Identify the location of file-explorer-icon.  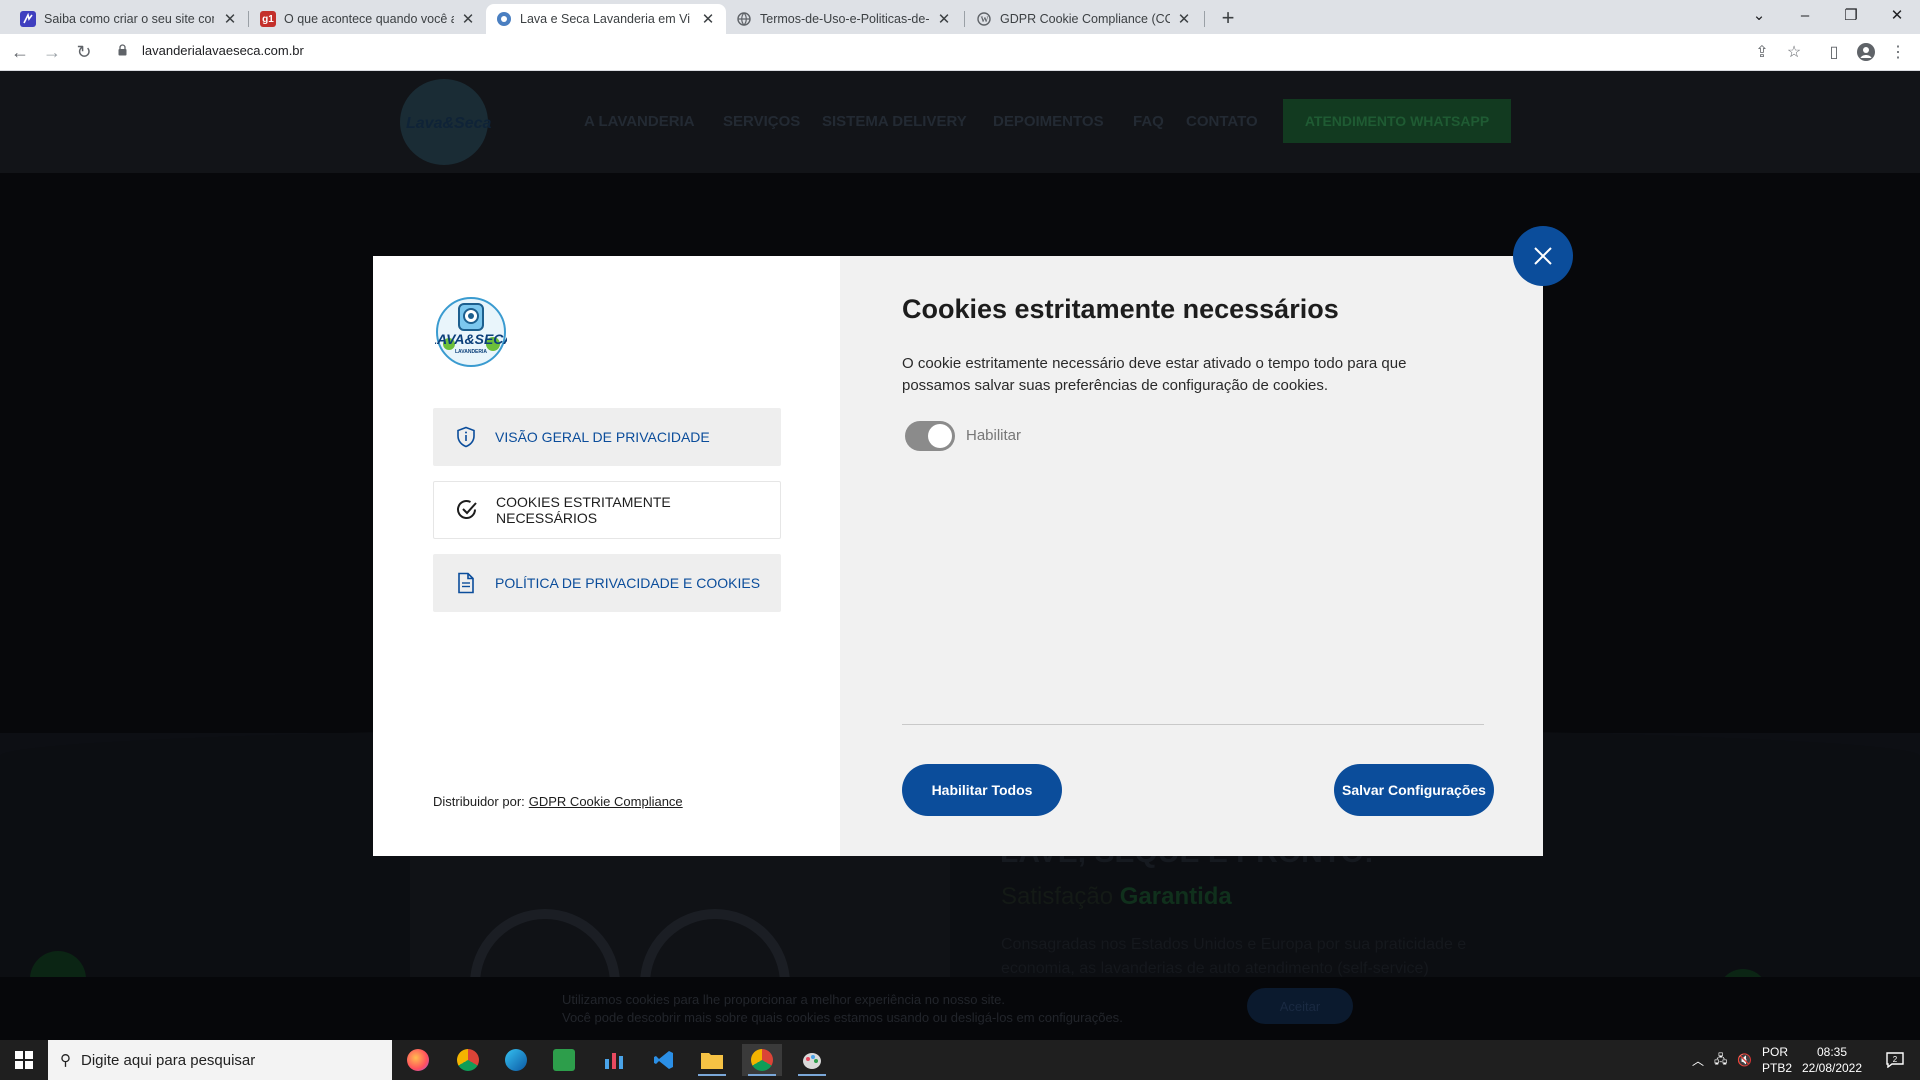
(712, 1060).